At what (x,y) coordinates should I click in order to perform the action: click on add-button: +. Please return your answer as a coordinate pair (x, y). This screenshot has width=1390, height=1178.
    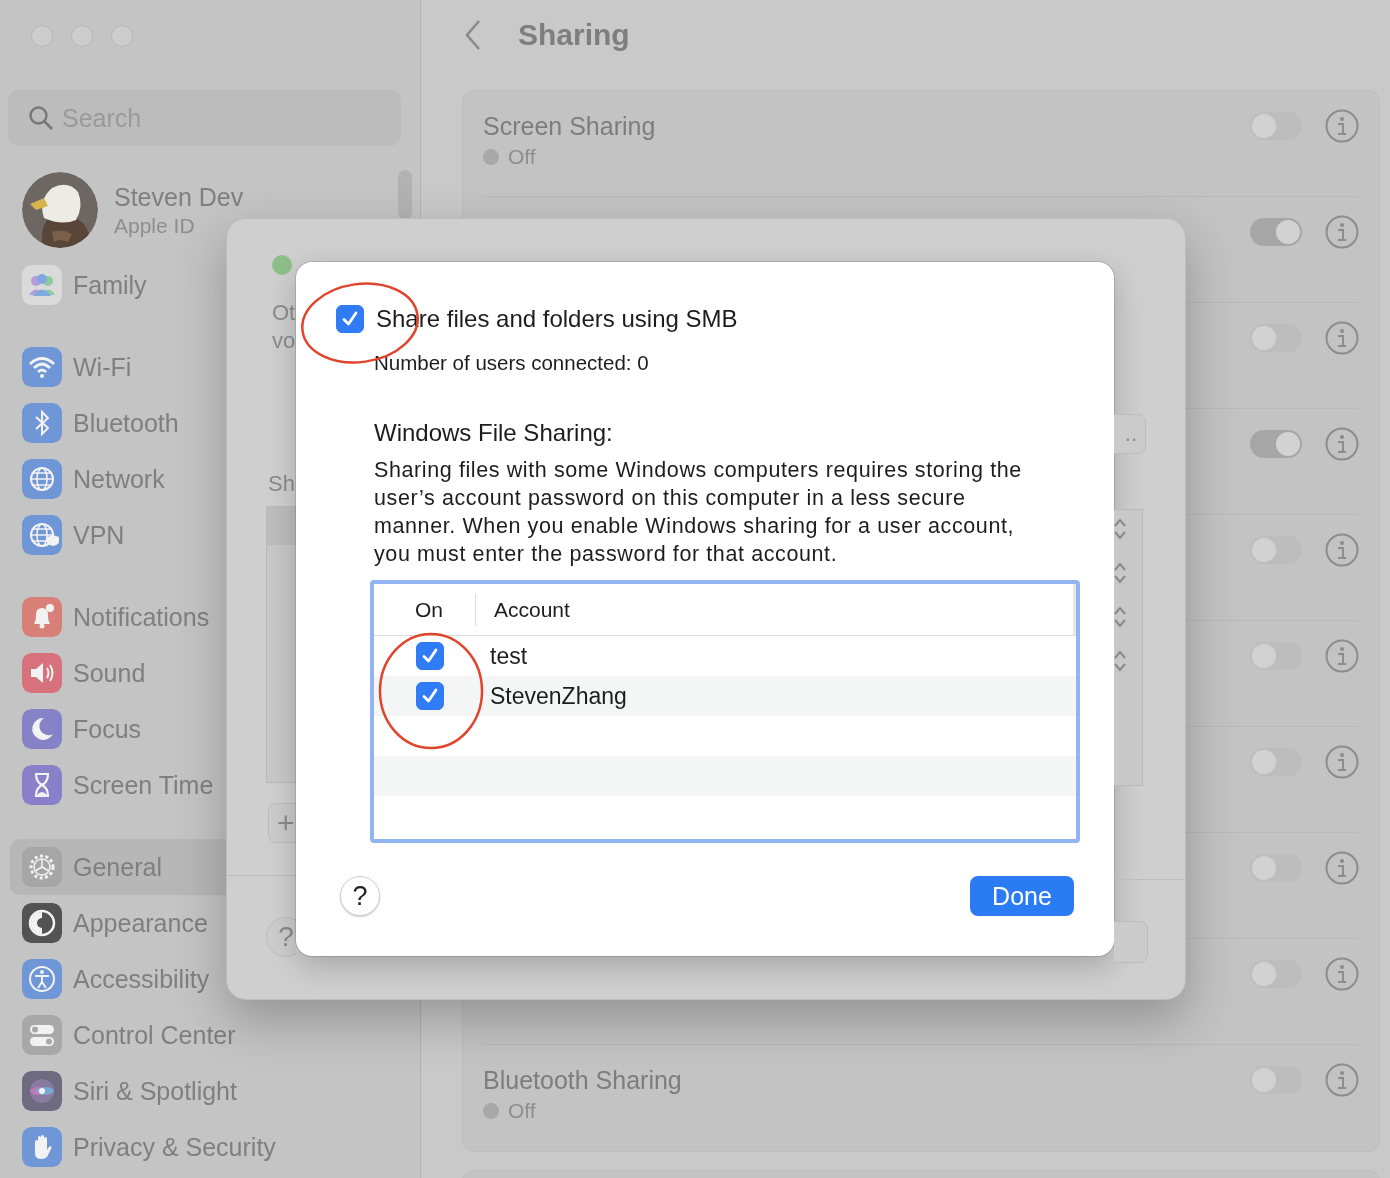
    Looking at the image, I should click on (282, 823).